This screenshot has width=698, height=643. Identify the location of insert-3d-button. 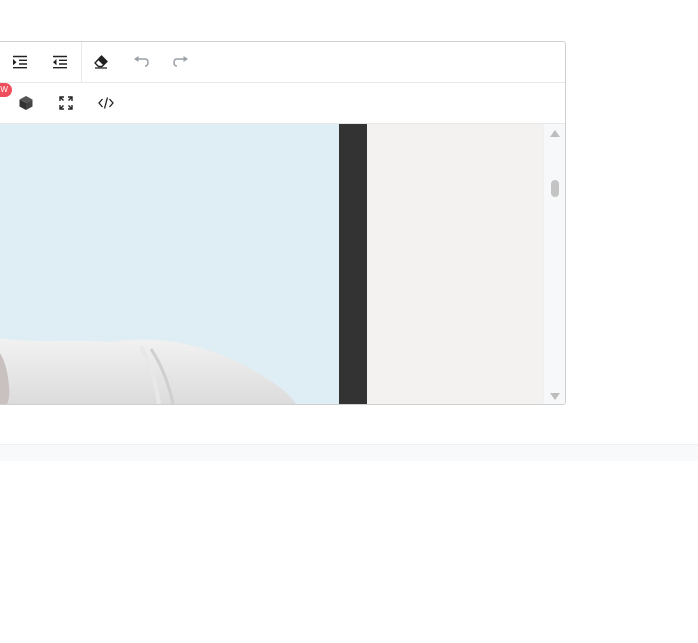
(26, 103).